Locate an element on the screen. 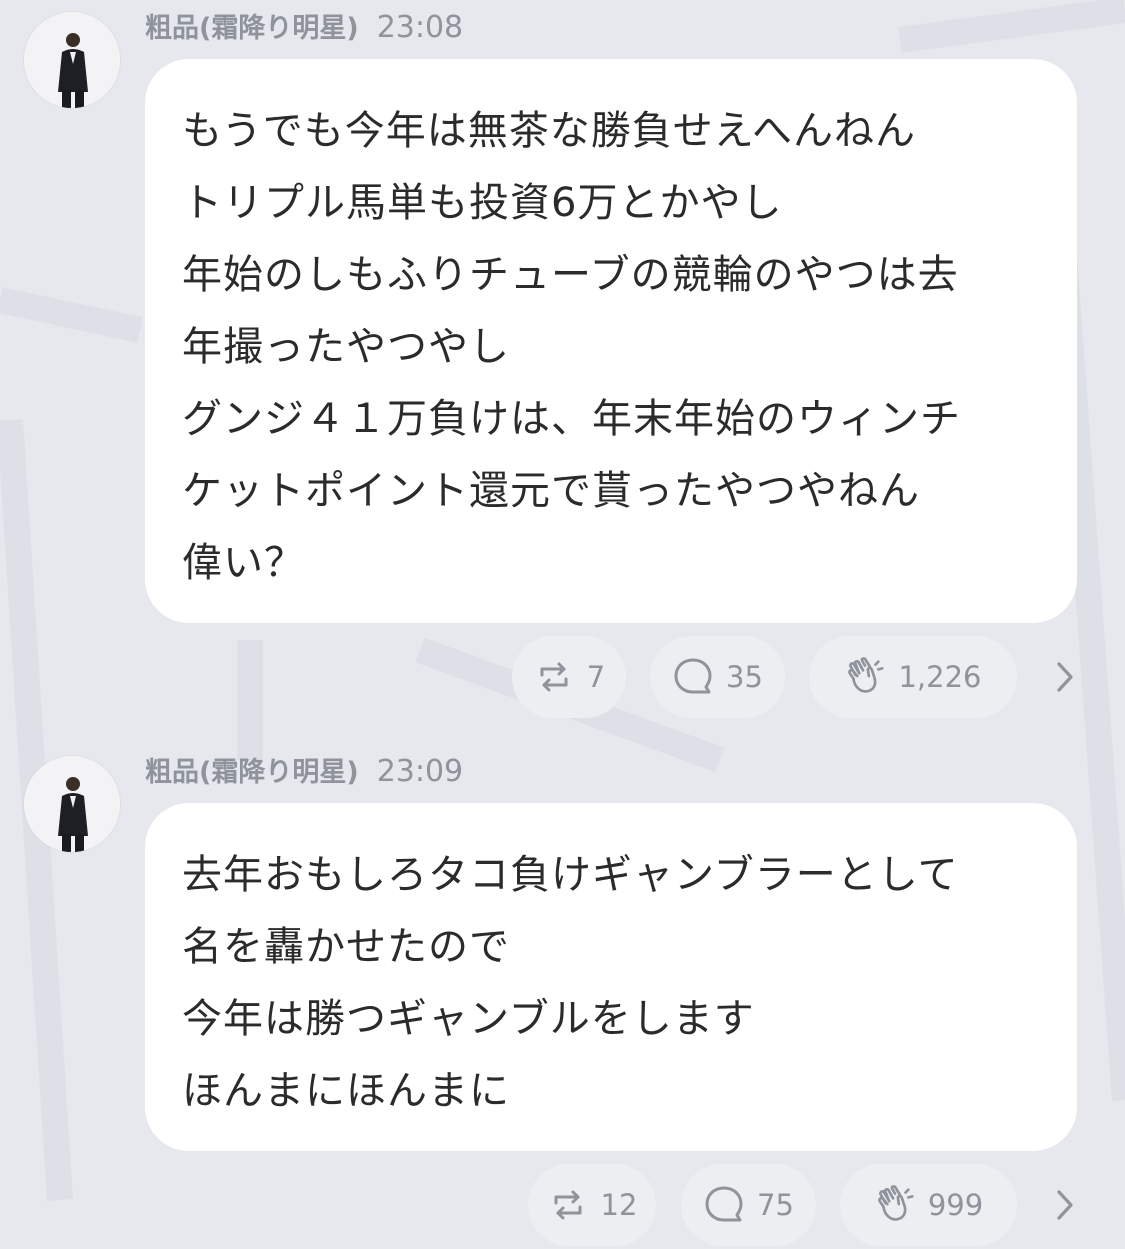  reply-button: 75 is located at coordinates (748, 1205).